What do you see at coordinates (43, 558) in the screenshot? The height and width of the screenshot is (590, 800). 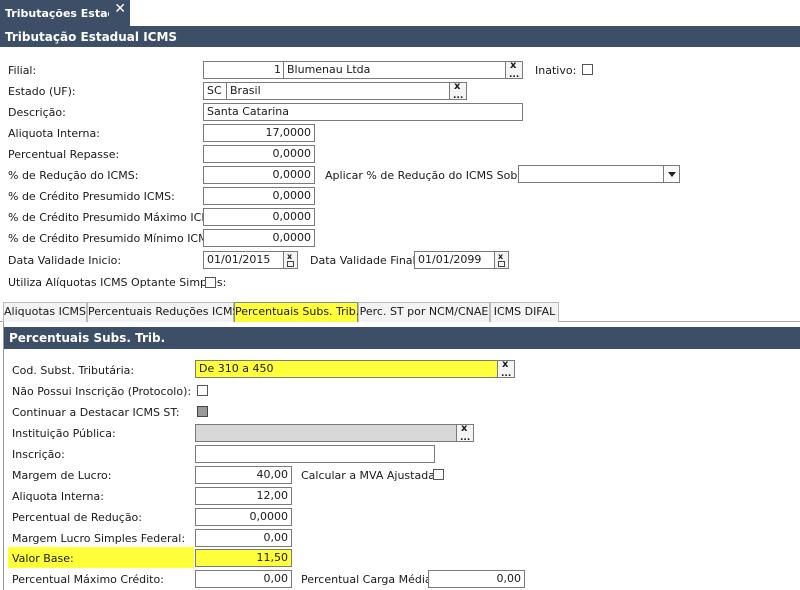 I see `valor-base-label: Valor Base:` at bounding box center [43, 558].